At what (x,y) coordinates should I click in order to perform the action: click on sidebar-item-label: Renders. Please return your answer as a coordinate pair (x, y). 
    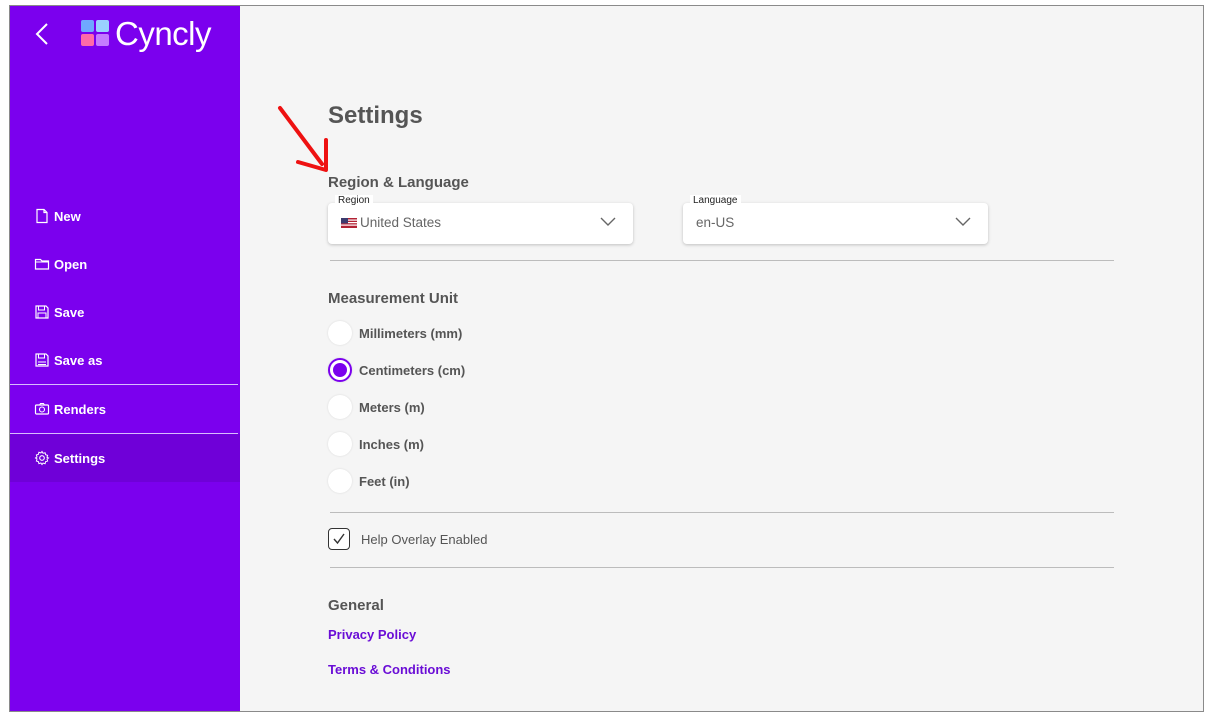
    Looking at the image, I should click on (80, 409).